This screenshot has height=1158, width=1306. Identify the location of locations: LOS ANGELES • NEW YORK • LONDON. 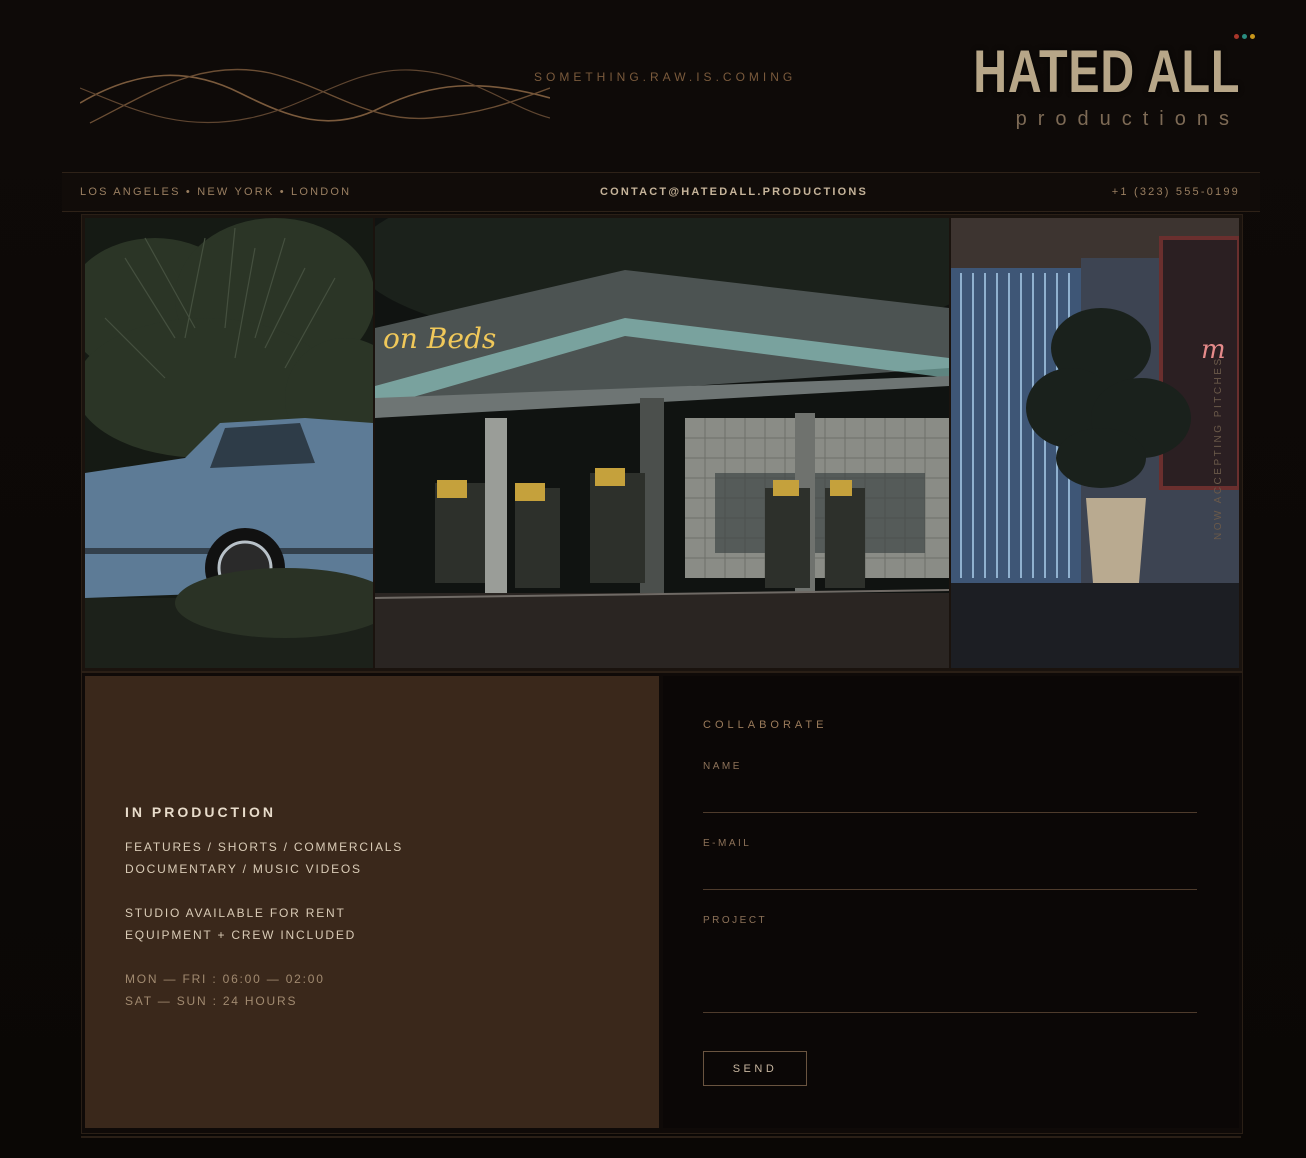
(216, 192).